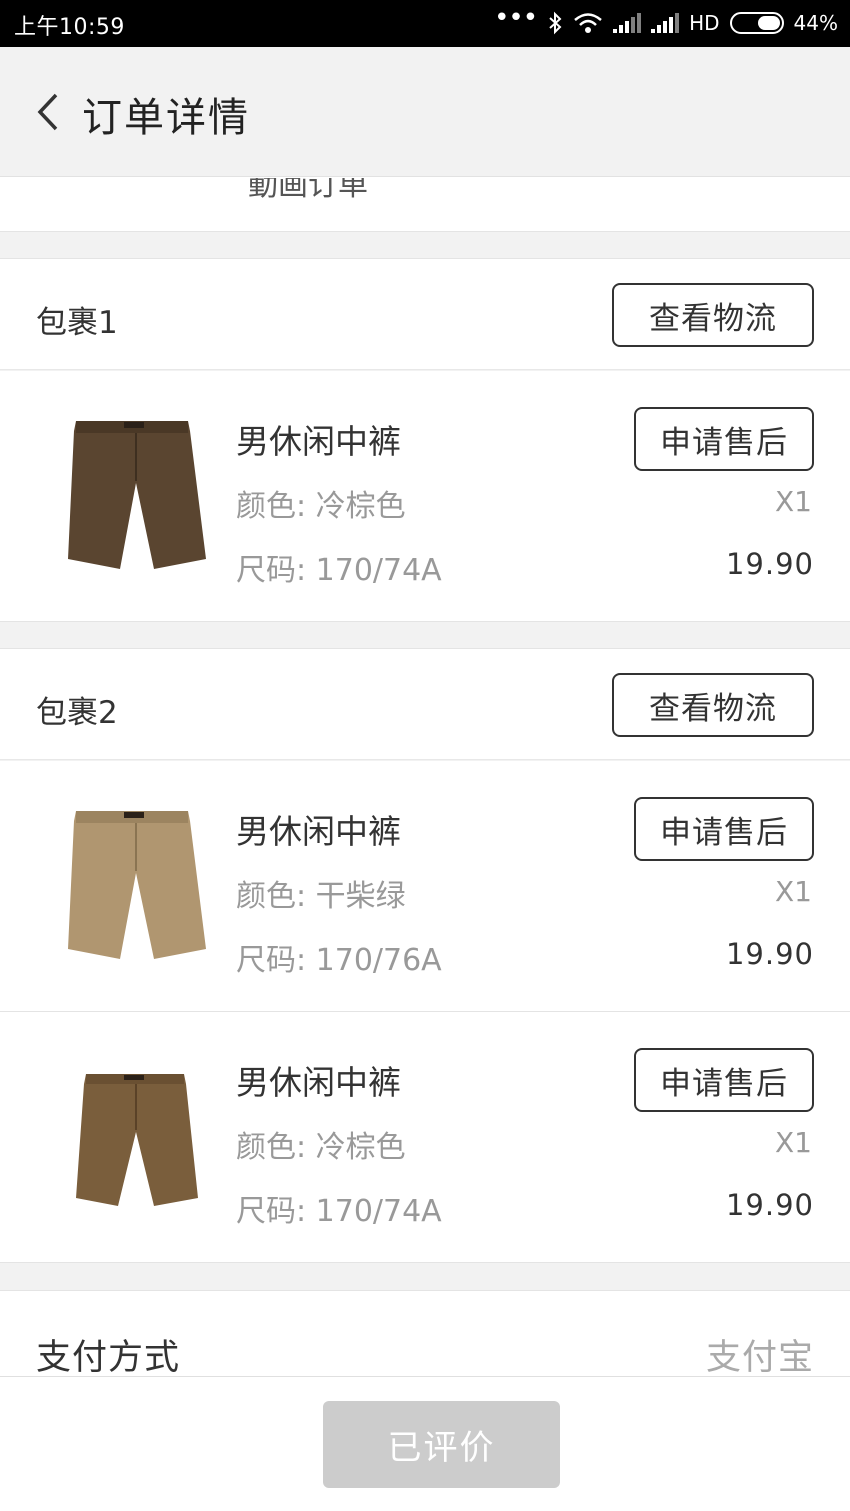 The height and width of the screenshot is (1511, 850). I want to click on payment-method-label: 支付方式, so click(108, 1357).